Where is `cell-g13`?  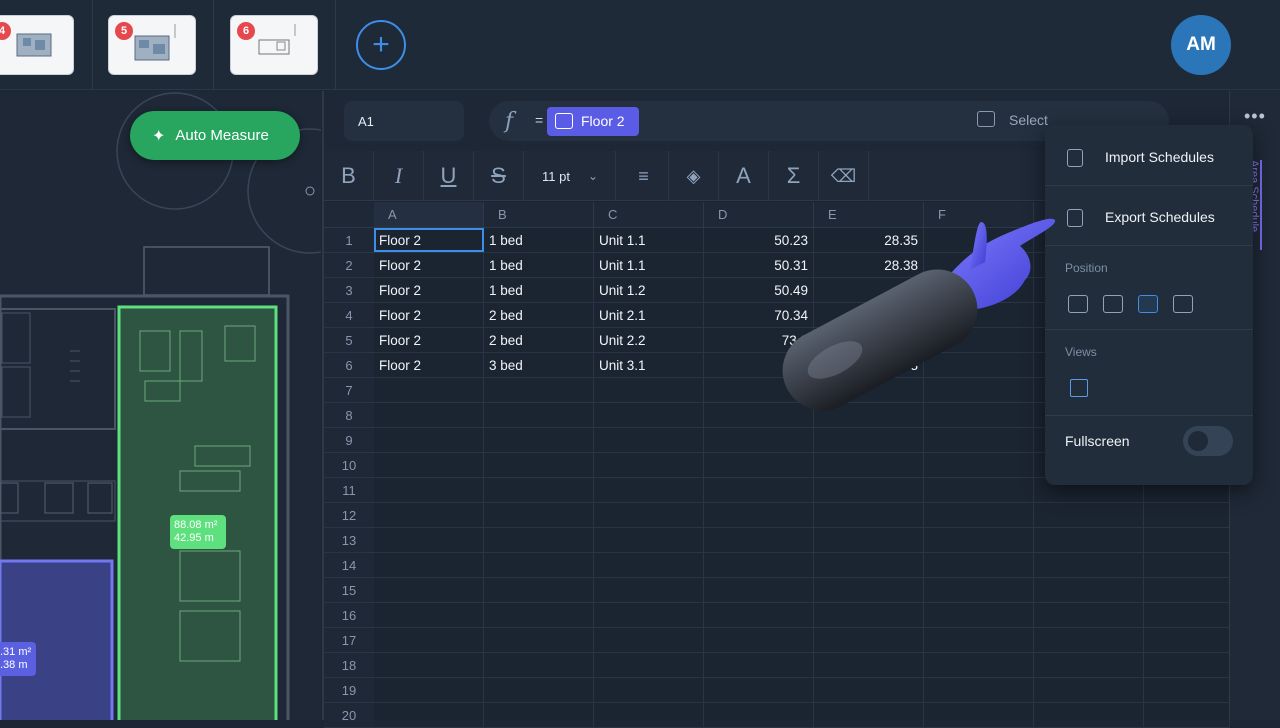
cell-g13 is located at coordinates (1089, 540).